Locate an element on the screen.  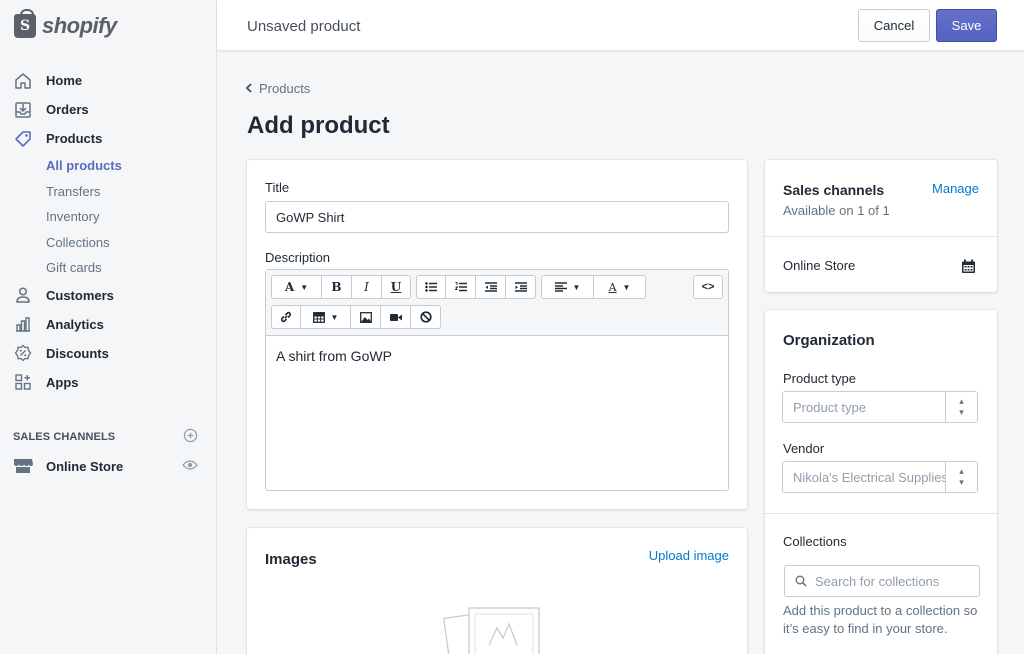
title-label: Title is located at coordinates (277, 187).